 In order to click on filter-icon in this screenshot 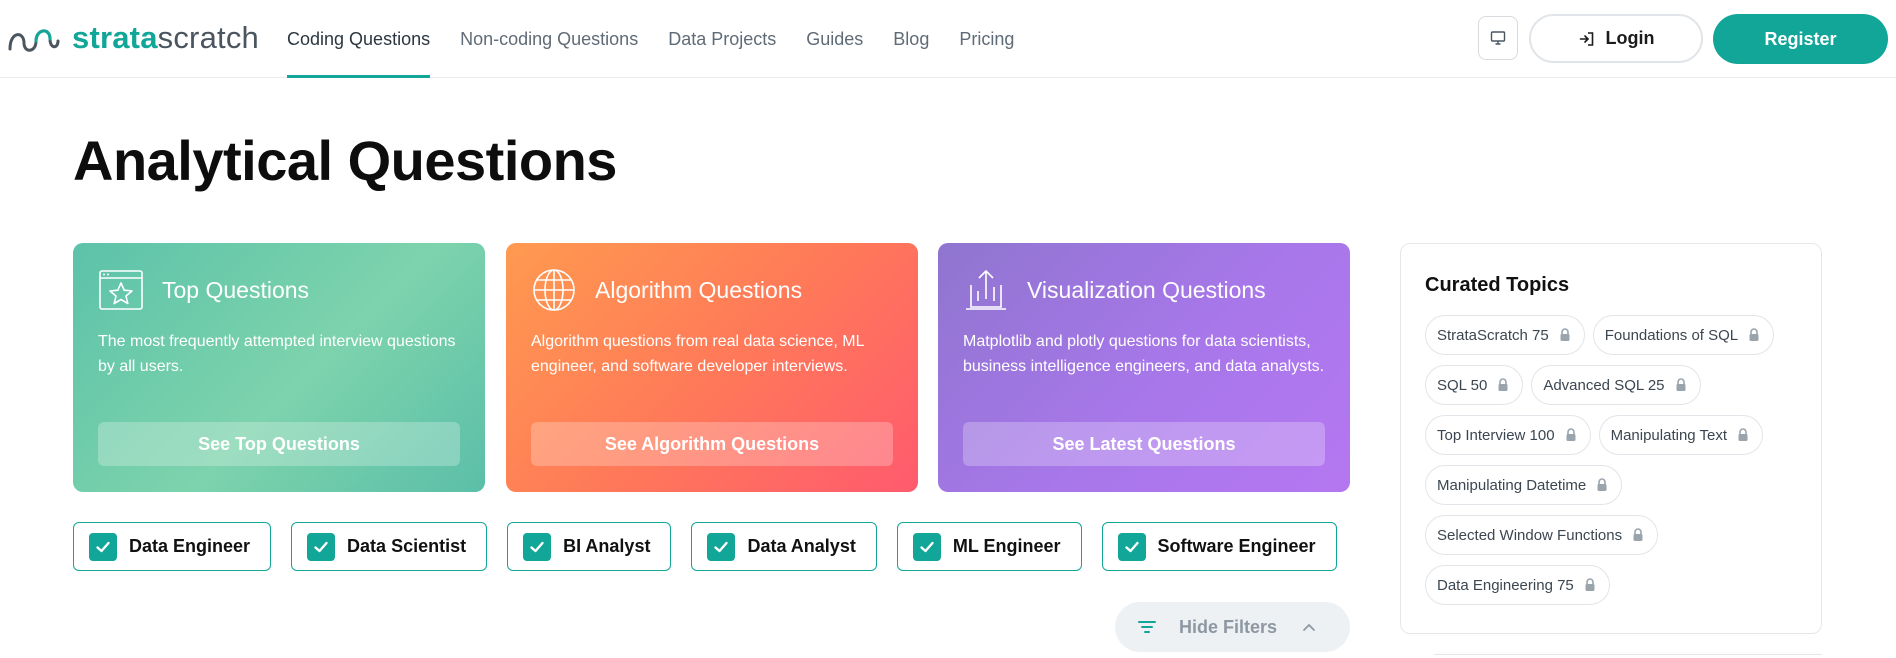, I will do `click(1147, 627)`.